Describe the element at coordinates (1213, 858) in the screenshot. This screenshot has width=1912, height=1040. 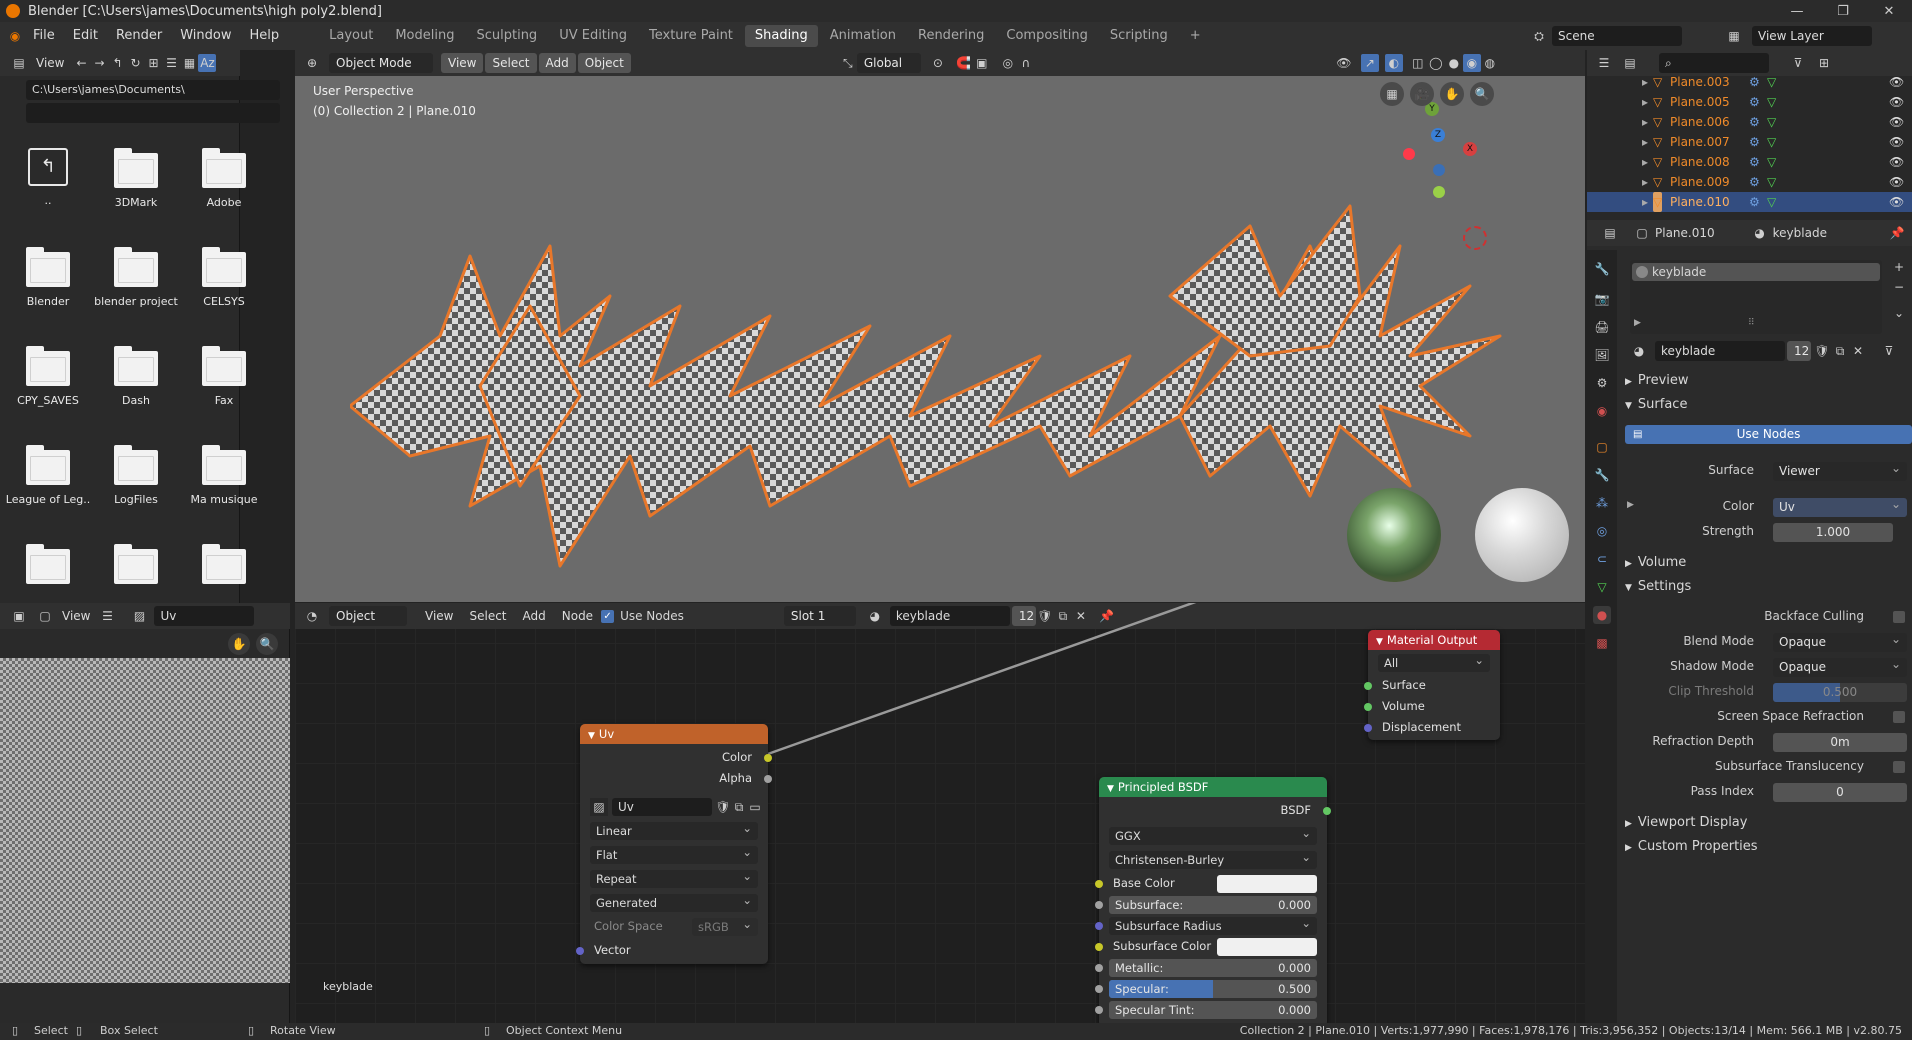
I see `subsurface-method-dropdown: Christensen-Burley` at that location.